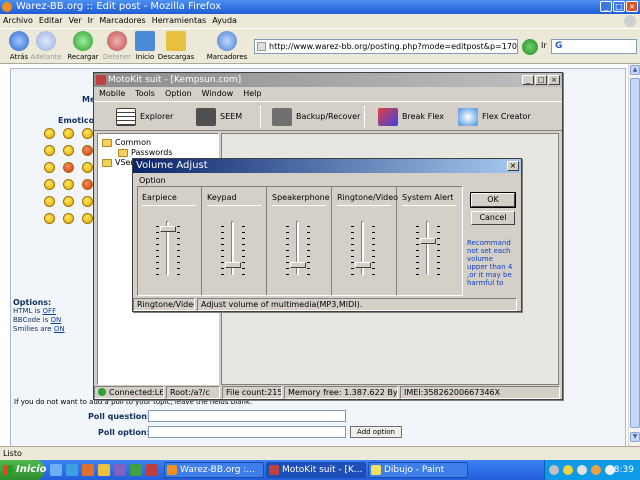 This screenshot has height=480, width=640. I want to click on system-alert-volume-slider, so click(428, 248).